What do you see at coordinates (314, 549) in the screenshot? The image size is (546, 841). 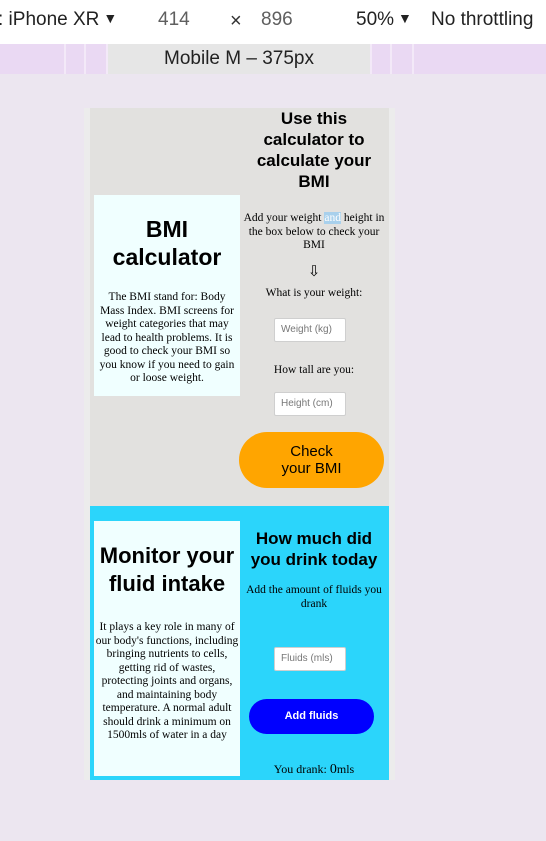 I see `fluid-heading: How much did you drink today` at bounding box center [314, 549].